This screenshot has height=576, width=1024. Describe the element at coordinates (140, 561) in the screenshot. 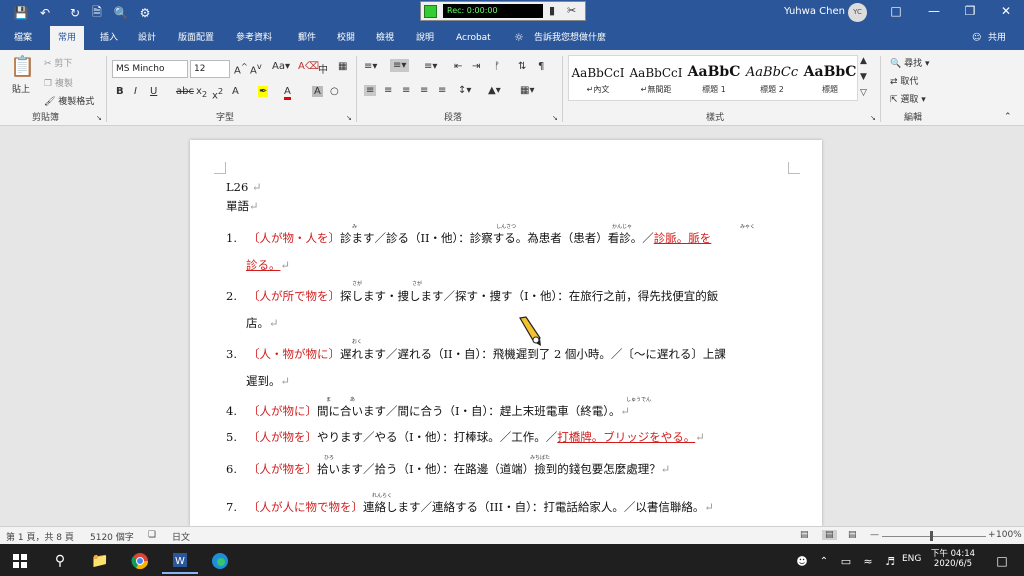

I see `chrome-icon` at that location.